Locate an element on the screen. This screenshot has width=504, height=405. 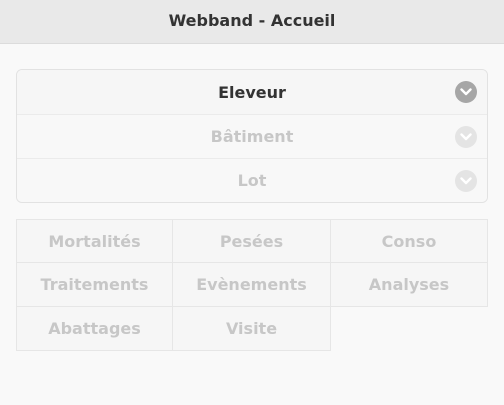
selector-label: Eleveur is located at coordinates (252, 92).